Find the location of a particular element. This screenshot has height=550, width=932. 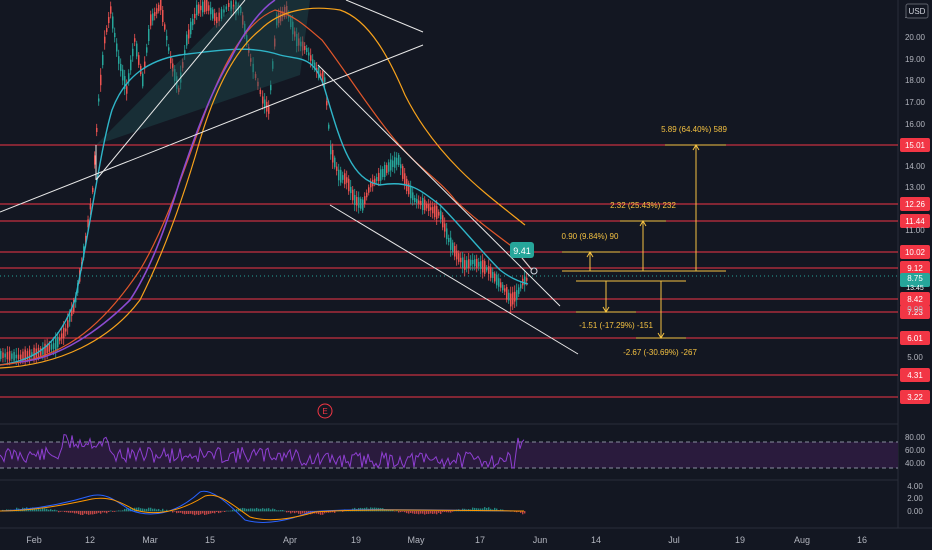

current-price-value: 8.75 is located at coordinates (915, 278).